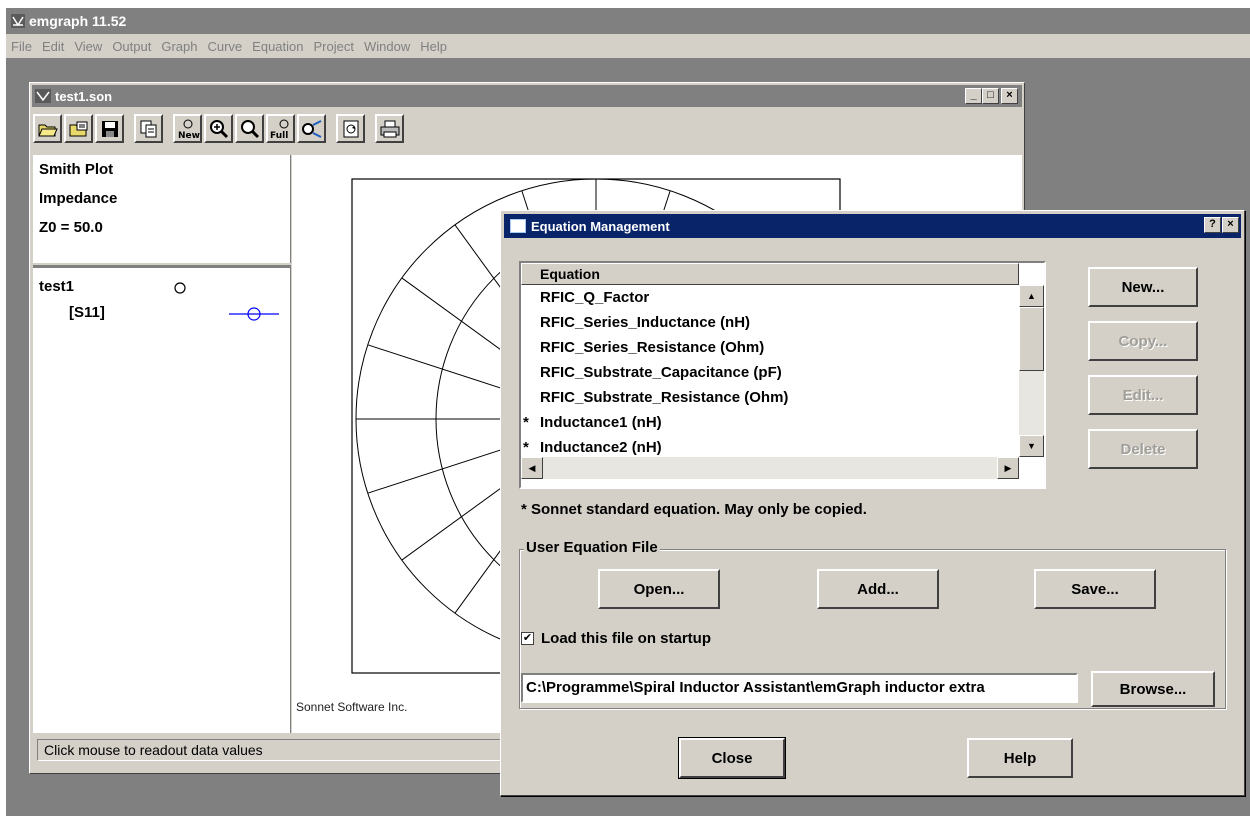 This screenshot has width=1250, height=816. I want to click on print-button, so click(389, 128).